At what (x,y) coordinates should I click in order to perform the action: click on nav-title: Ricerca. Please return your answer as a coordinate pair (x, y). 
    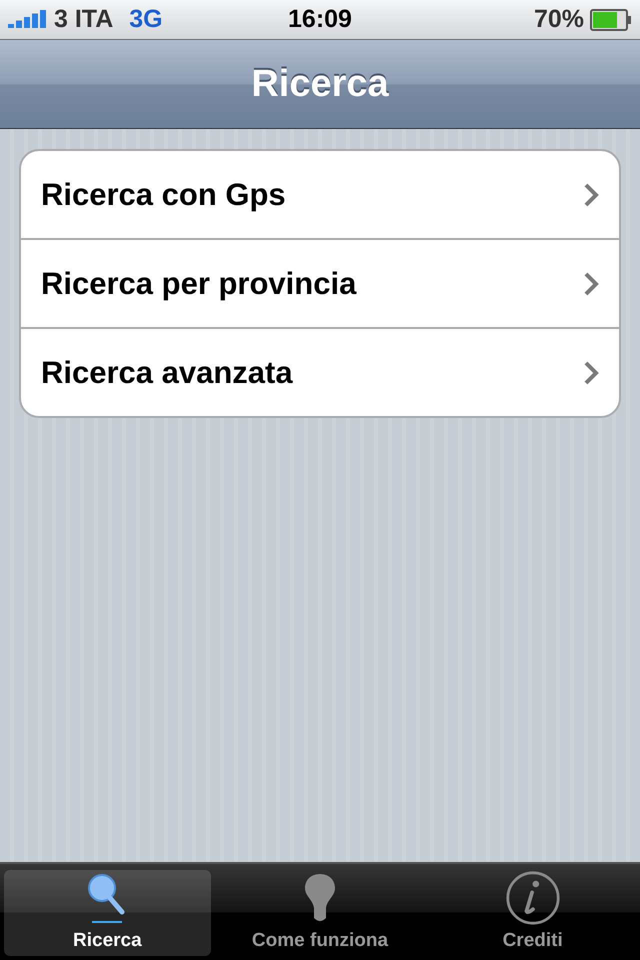
    Looking at the image, I should click on (320, 84).